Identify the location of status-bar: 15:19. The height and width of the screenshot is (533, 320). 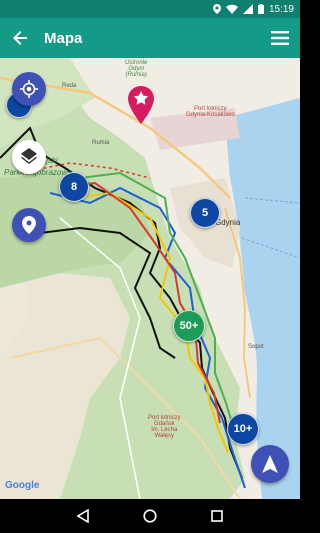
(150, 9).